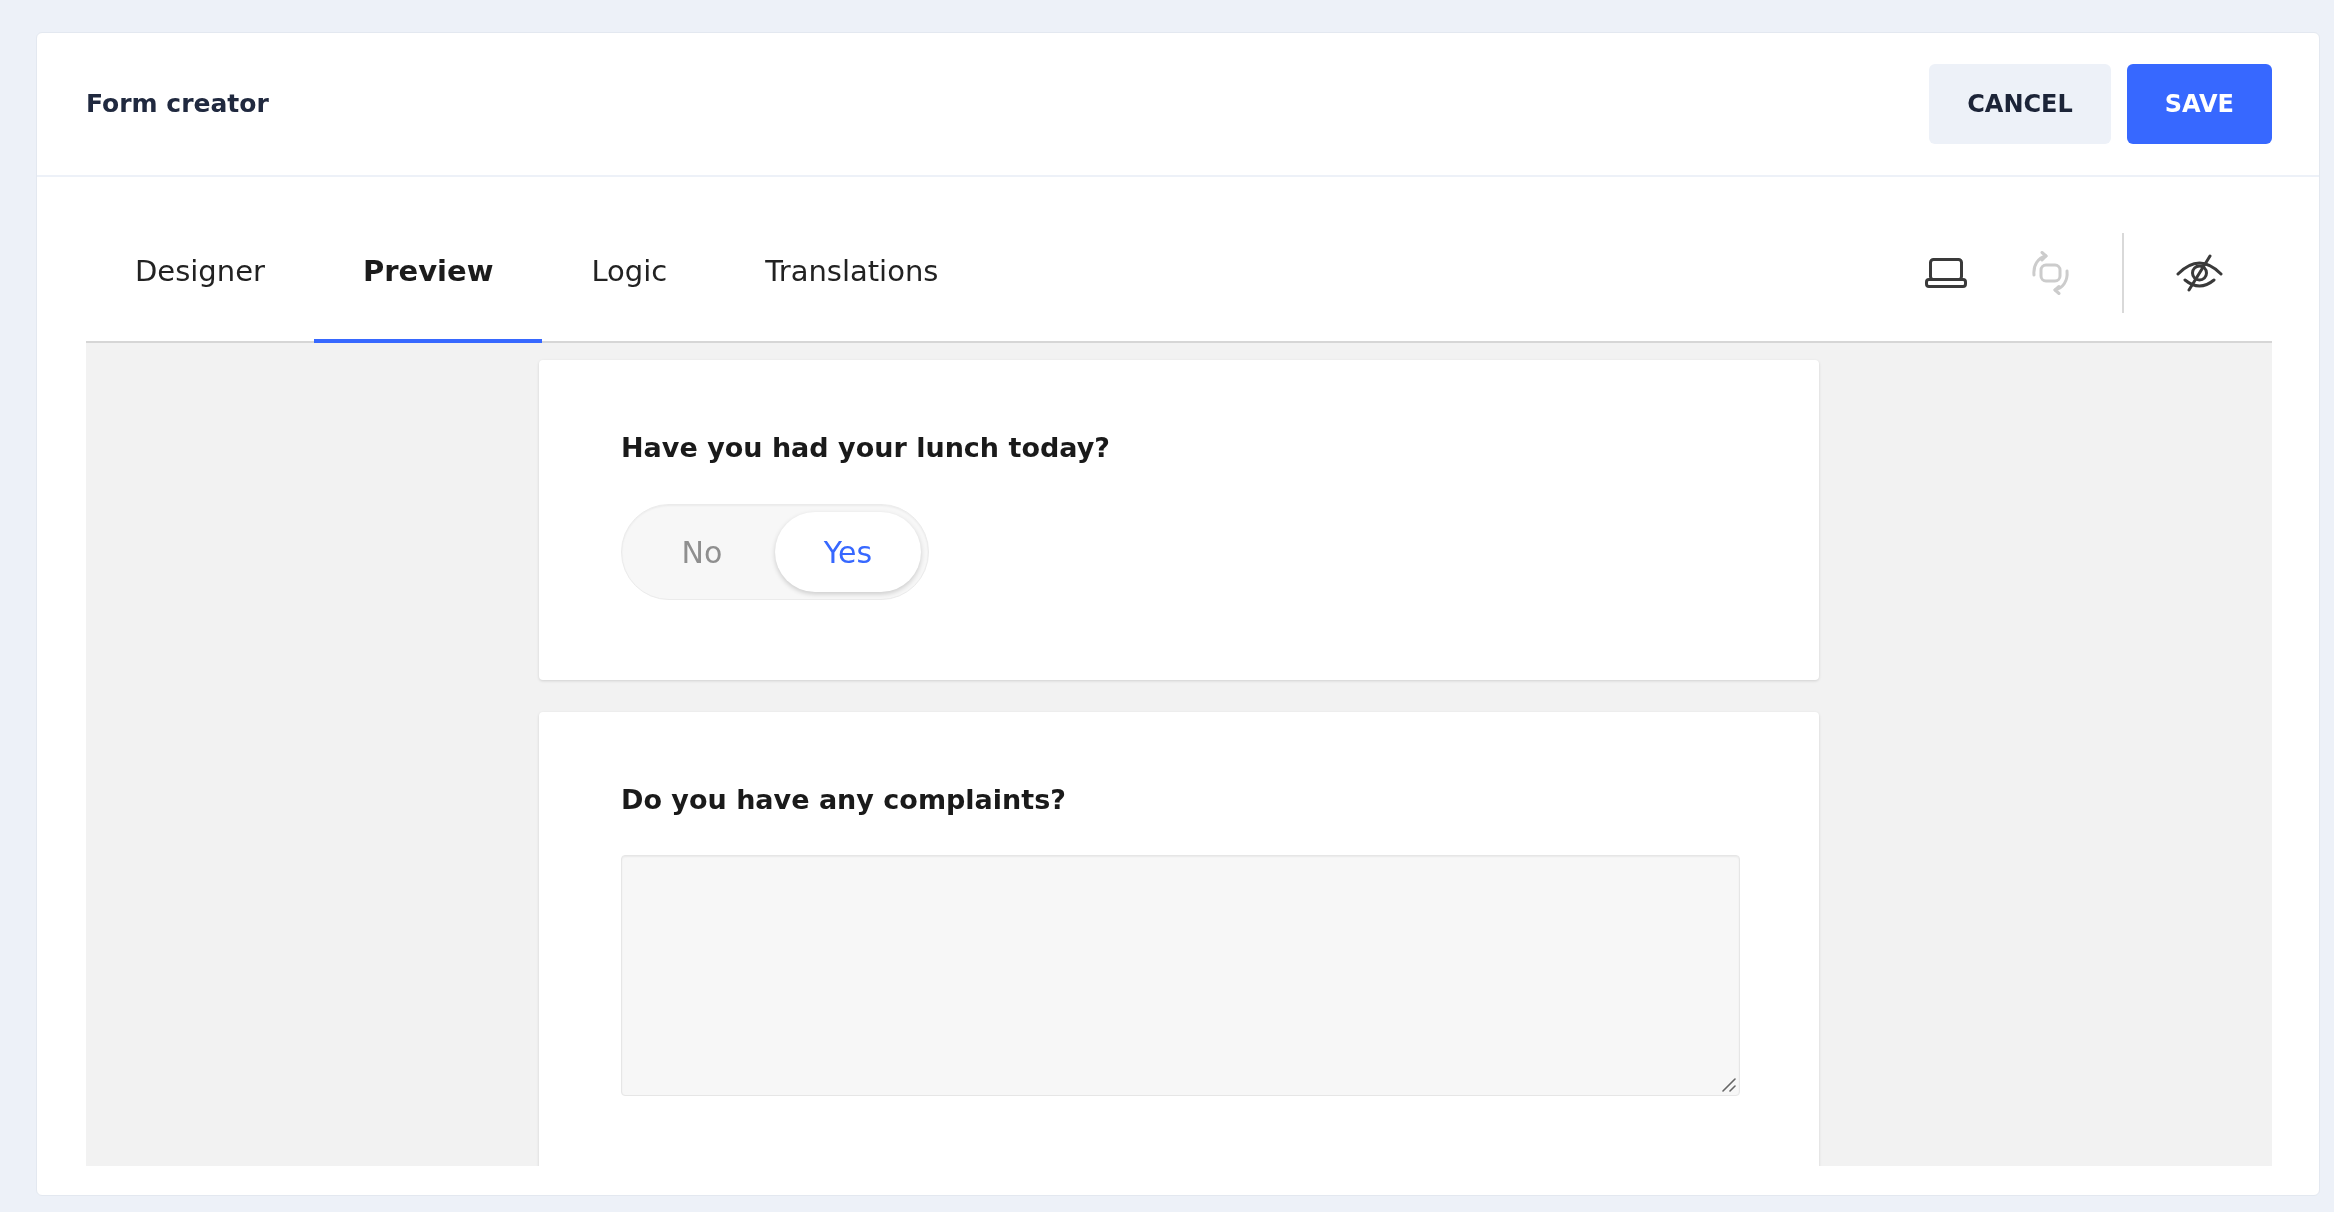 The height and width of the screenshot is (1212, 2334). I want to click on tab: Translations, so click(852, 274).